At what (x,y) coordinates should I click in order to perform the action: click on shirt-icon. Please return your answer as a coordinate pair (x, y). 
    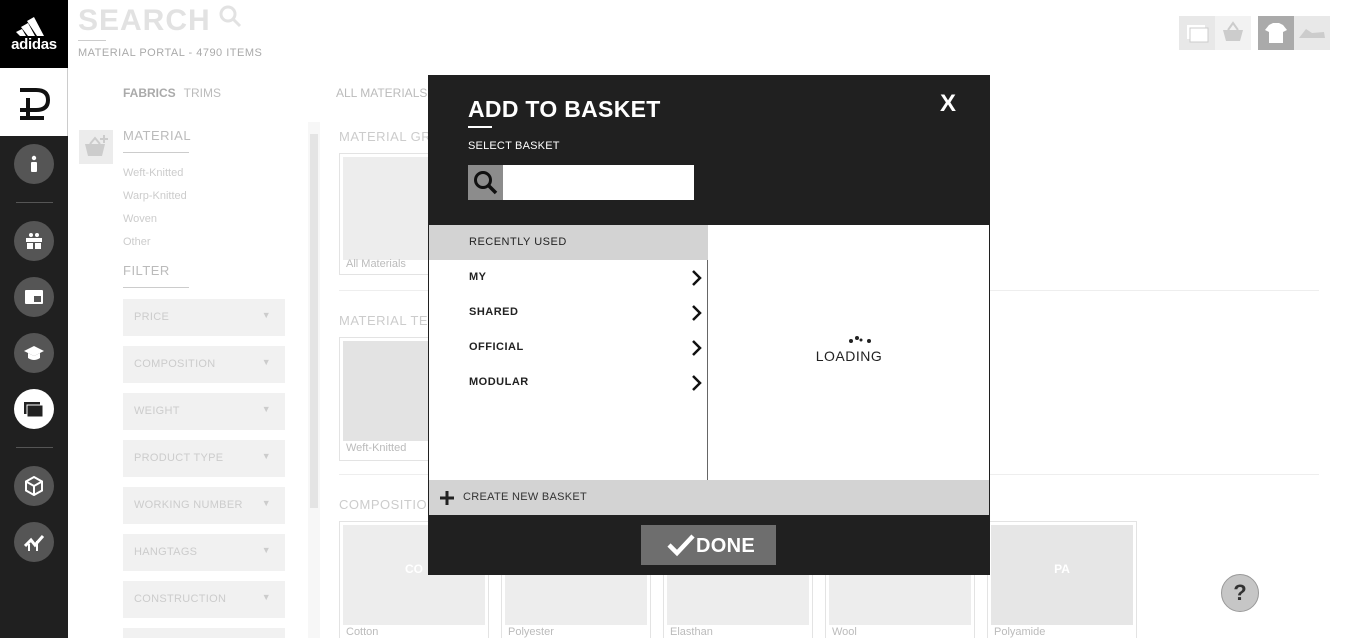
    Looking at the image, I should click on (1276, 33).